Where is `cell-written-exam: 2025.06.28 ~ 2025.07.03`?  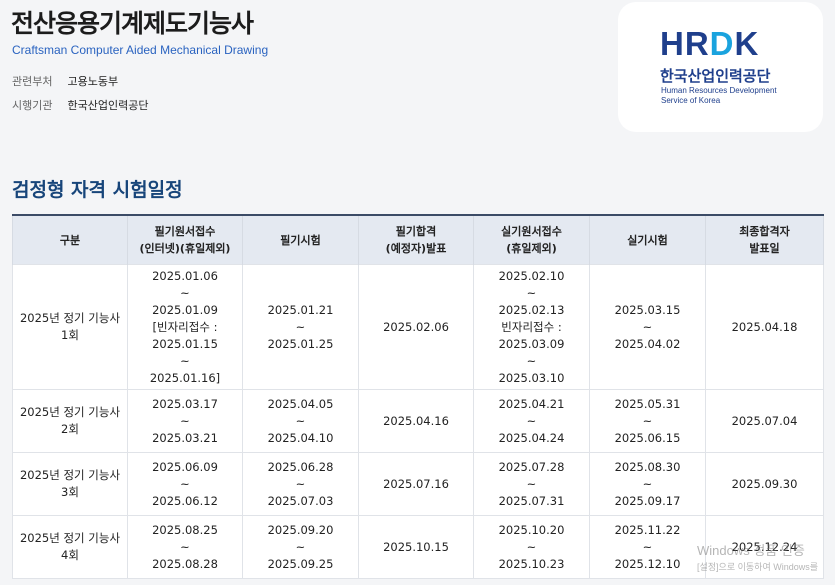
cell-written-exam: 2025.06.28 ~ 2025.07.03 is located at coordinates (300, 484).